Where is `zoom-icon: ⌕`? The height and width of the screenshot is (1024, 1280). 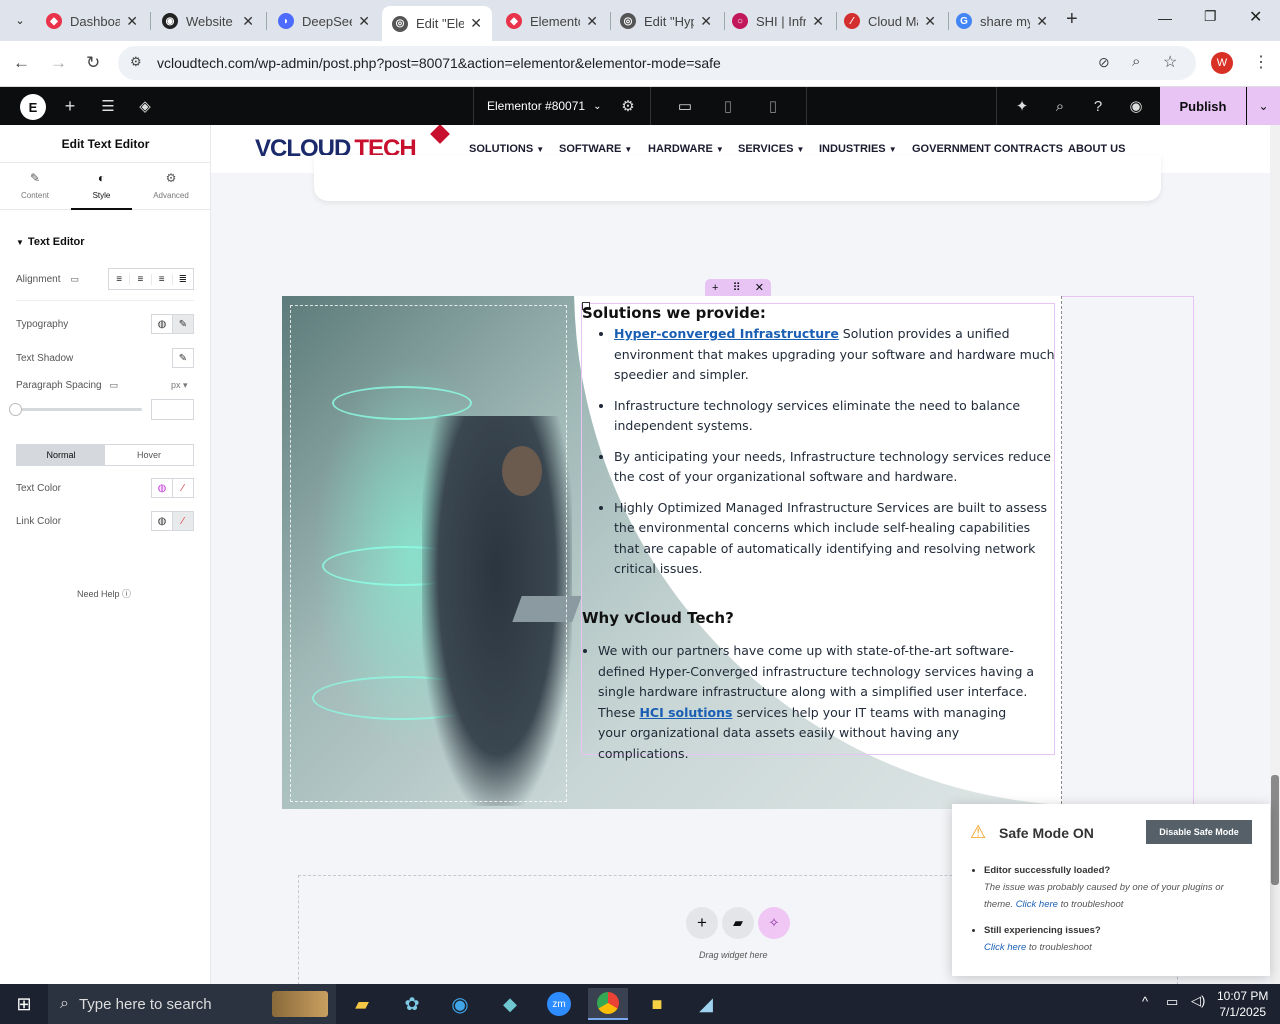 zoom-icon: ⌕ is located at coordinates (1136, 61).